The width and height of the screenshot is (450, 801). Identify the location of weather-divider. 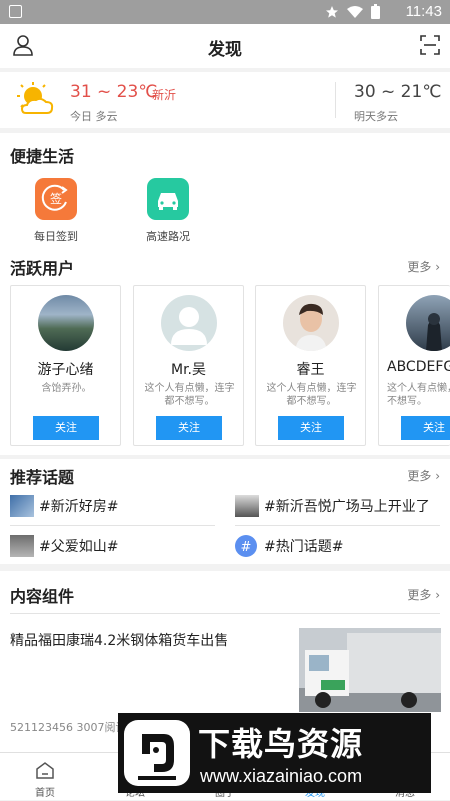
(335, 100).